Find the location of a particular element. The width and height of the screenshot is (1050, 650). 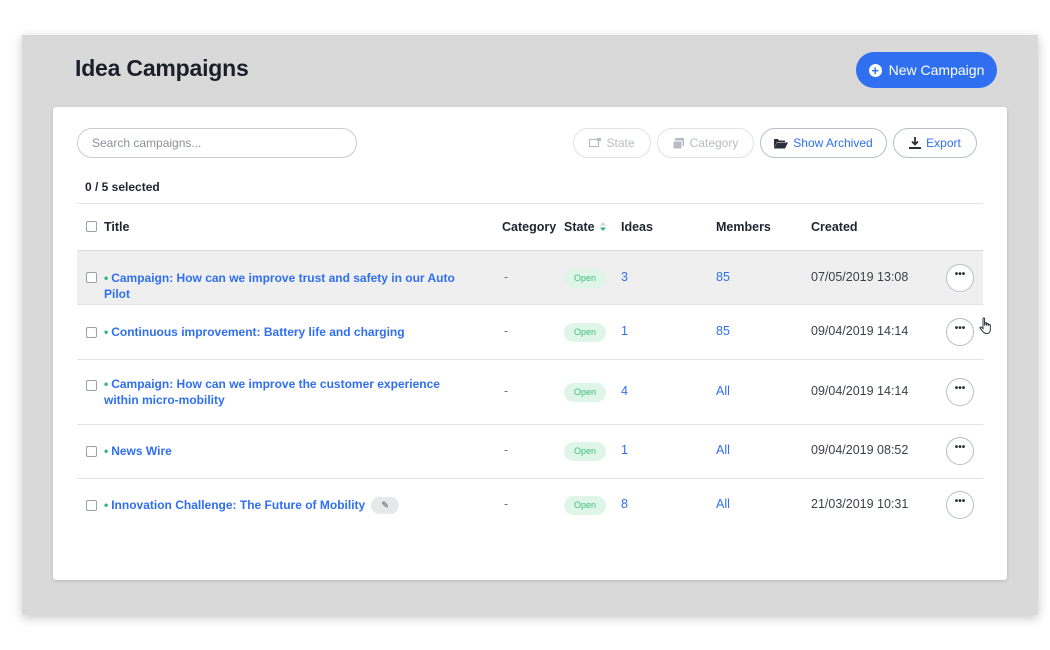

select-all-checkbox is located at coordinates (91, 226).